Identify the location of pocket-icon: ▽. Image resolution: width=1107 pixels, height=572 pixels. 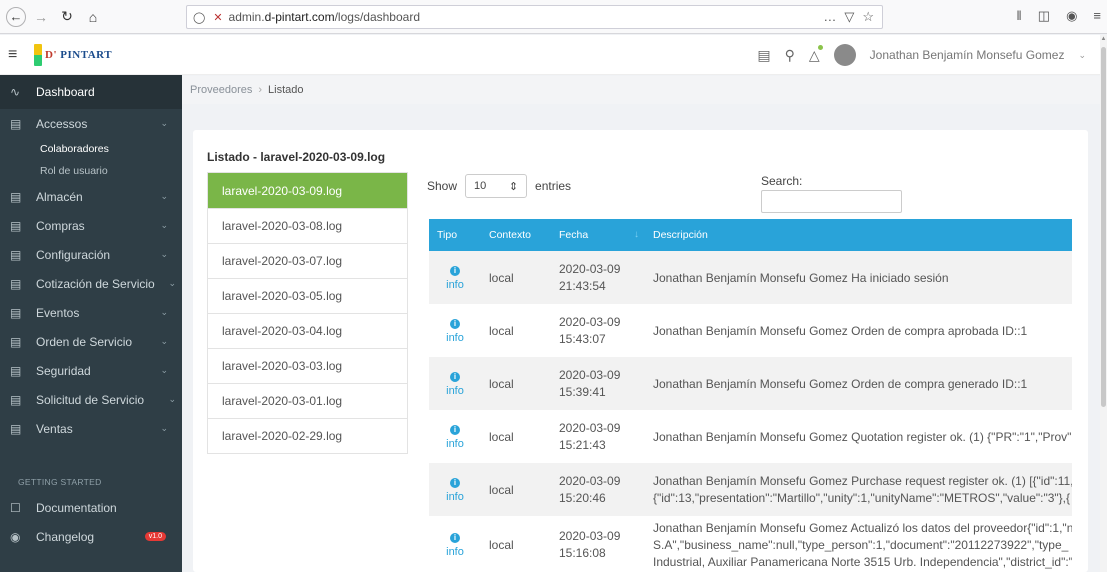
(849, 17).